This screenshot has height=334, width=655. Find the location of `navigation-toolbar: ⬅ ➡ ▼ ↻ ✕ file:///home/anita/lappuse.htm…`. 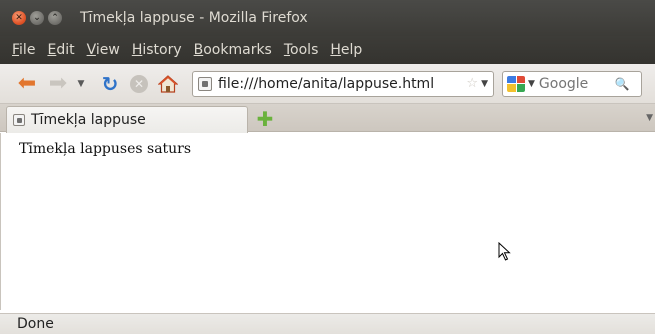

navigation-toolbar: ⬅ ➡ ▼ ↻ ✕ file:///home/anita/lappuse.htm… is located at coordinates (327, 84).